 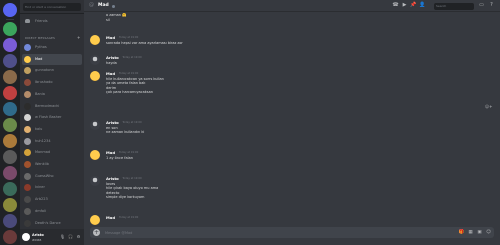 What do you see at coordinates (70, 237) in the screenshot?
I see `headphones-icon: 🎧` at bounding box center [70, 237].